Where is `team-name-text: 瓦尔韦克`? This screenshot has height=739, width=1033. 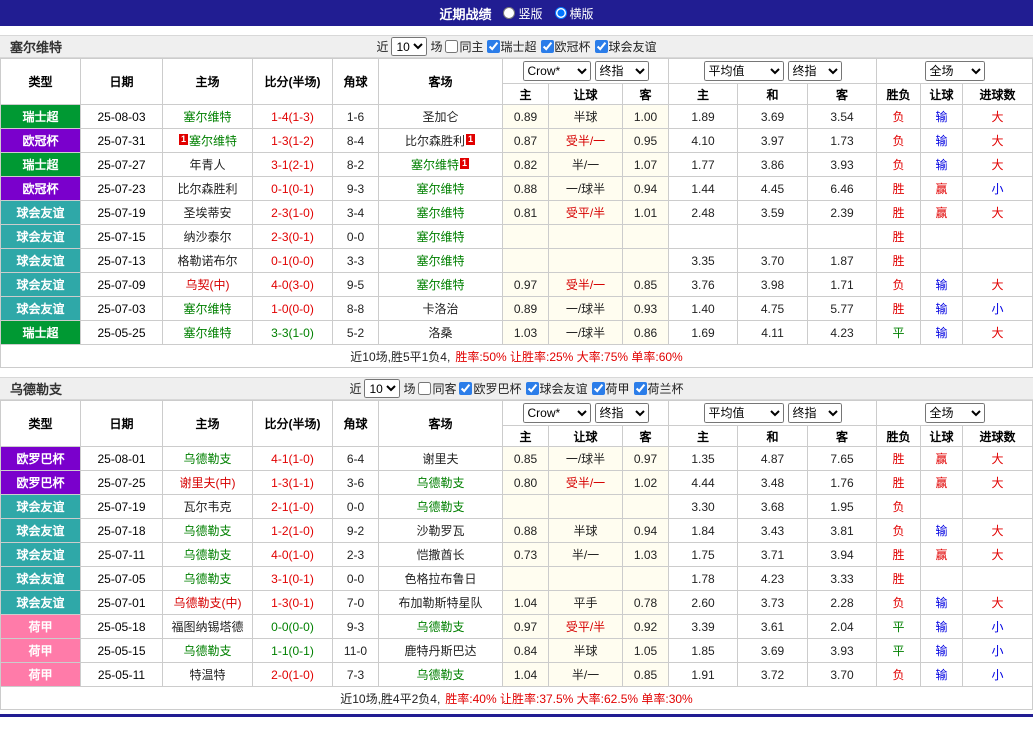 team-name-text: 瓦尔韦克 is located at coordinates (207, 507).